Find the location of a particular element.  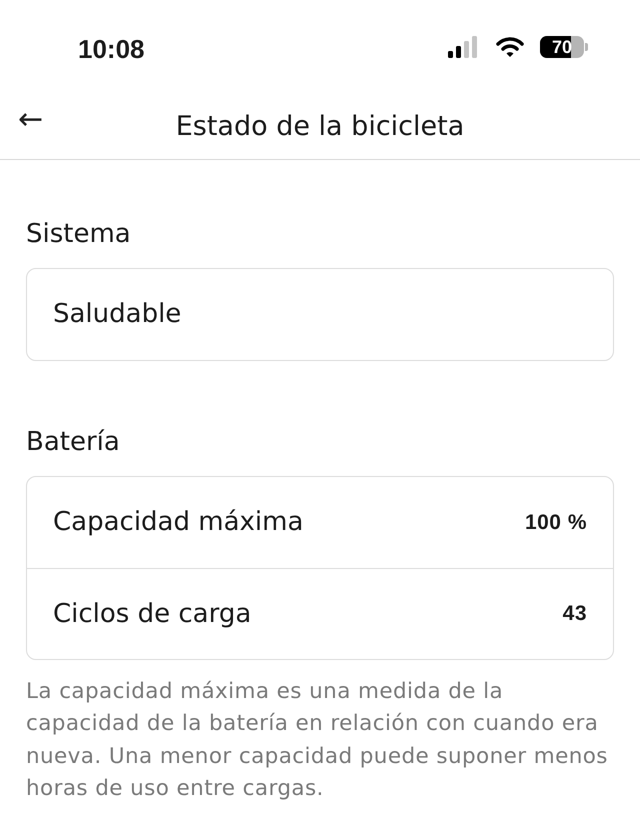

section-title: Batería is located at coordinates (73, 442).